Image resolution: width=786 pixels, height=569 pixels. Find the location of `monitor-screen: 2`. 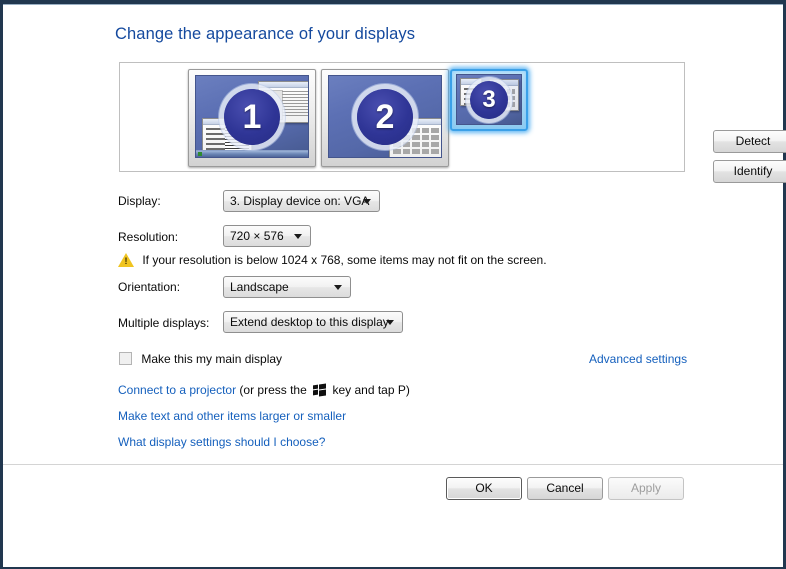

monitor-screen: 2 is located at coordinates (385, 116).